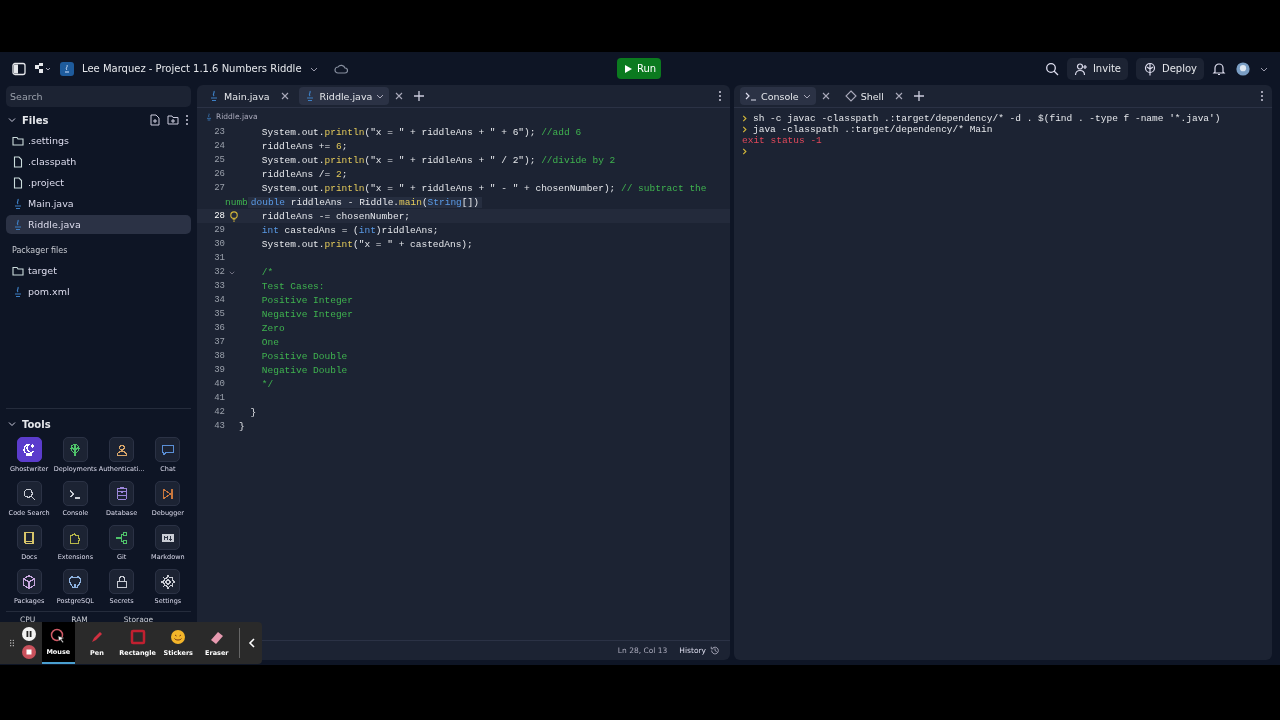 The width and height of the screenshot is (1280, 720). What do you see at coordinates (304, 356) in the screenshot?
I see `code-line: Positive Double` at bounding box center [304, 356].